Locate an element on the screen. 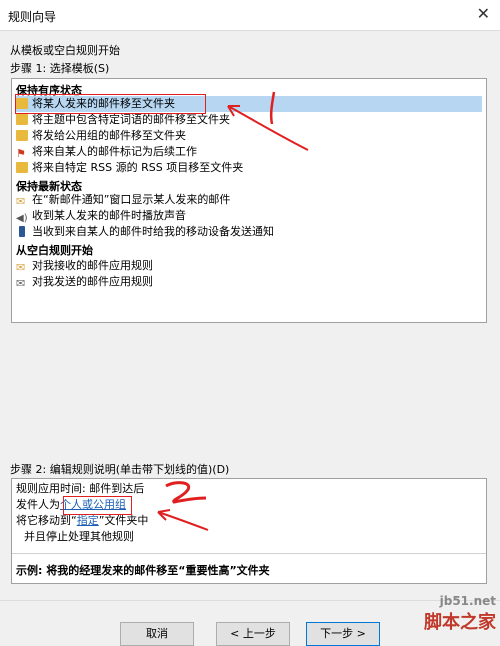 The image size is (500, 646). back-button: < 上一步 is located at coordinates (253, 634).